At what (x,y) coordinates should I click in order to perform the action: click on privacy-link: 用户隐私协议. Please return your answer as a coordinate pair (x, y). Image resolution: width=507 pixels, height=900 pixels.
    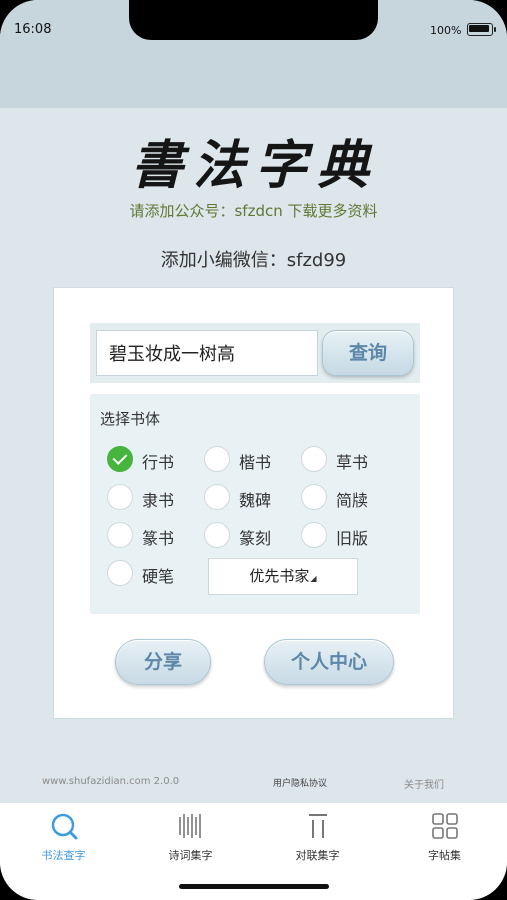
    Looking at the image, I should click on (300, 782).